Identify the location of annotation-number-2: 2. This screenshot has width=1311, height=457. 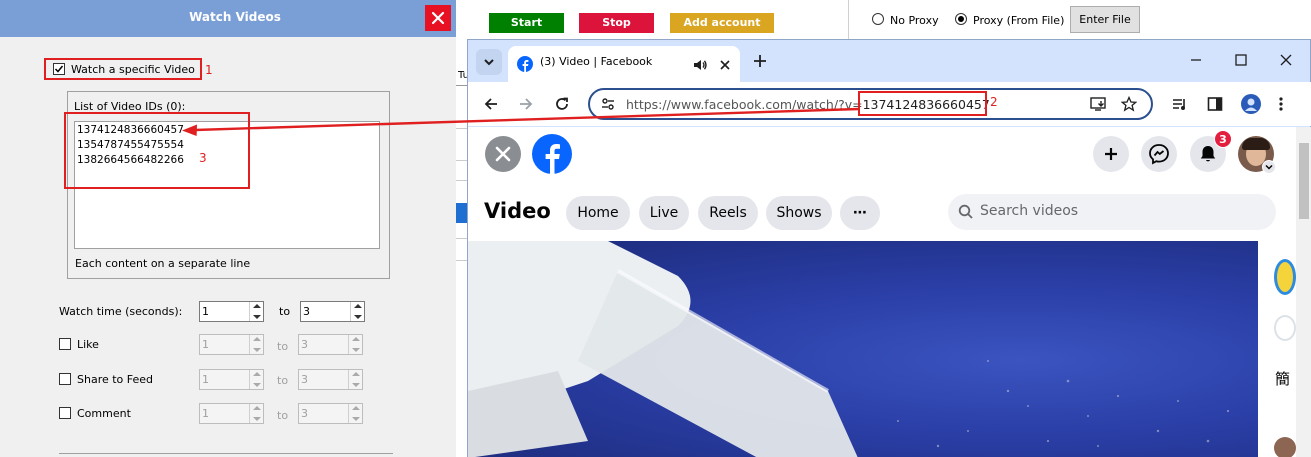
(994, 102).